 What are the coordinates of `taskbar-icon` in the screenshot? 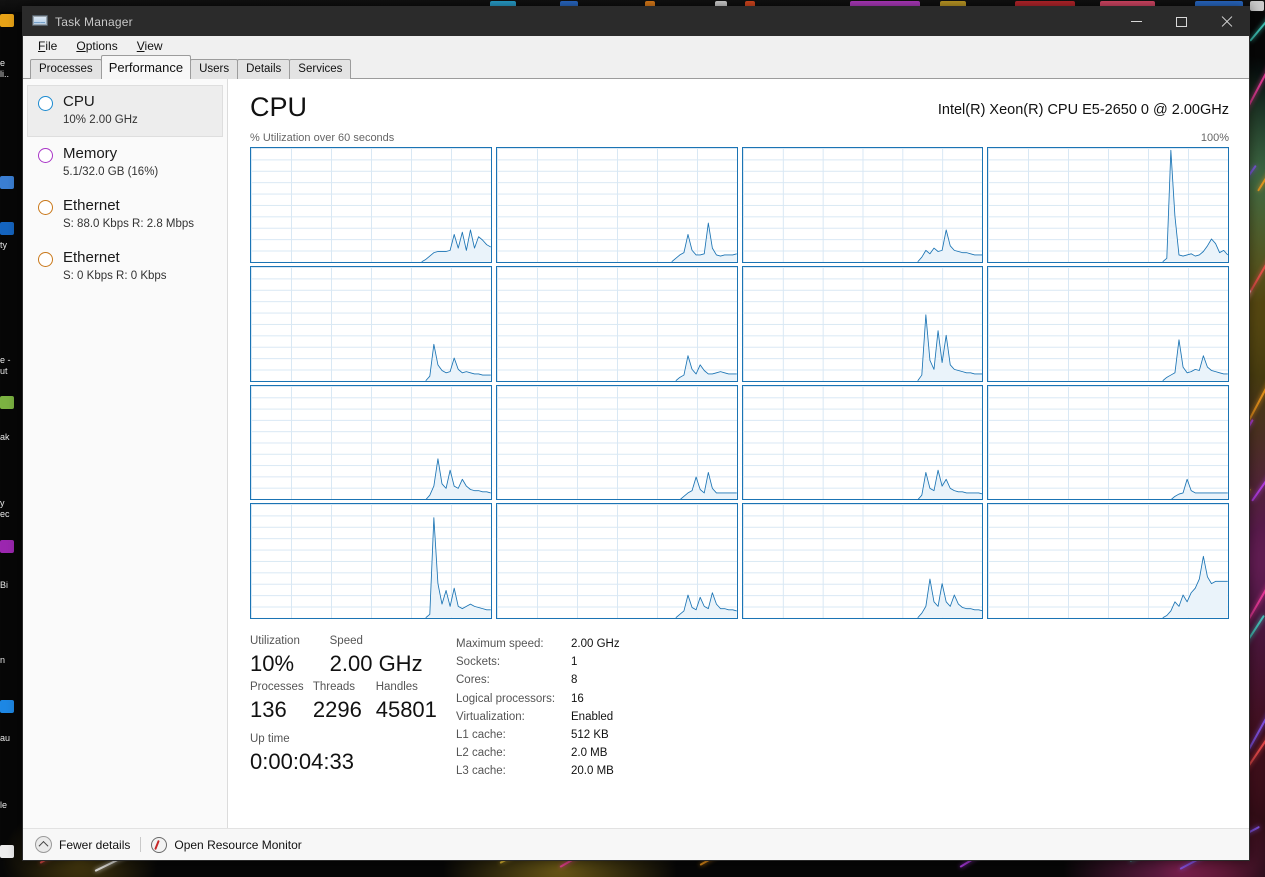 It's located at (1257, 6).